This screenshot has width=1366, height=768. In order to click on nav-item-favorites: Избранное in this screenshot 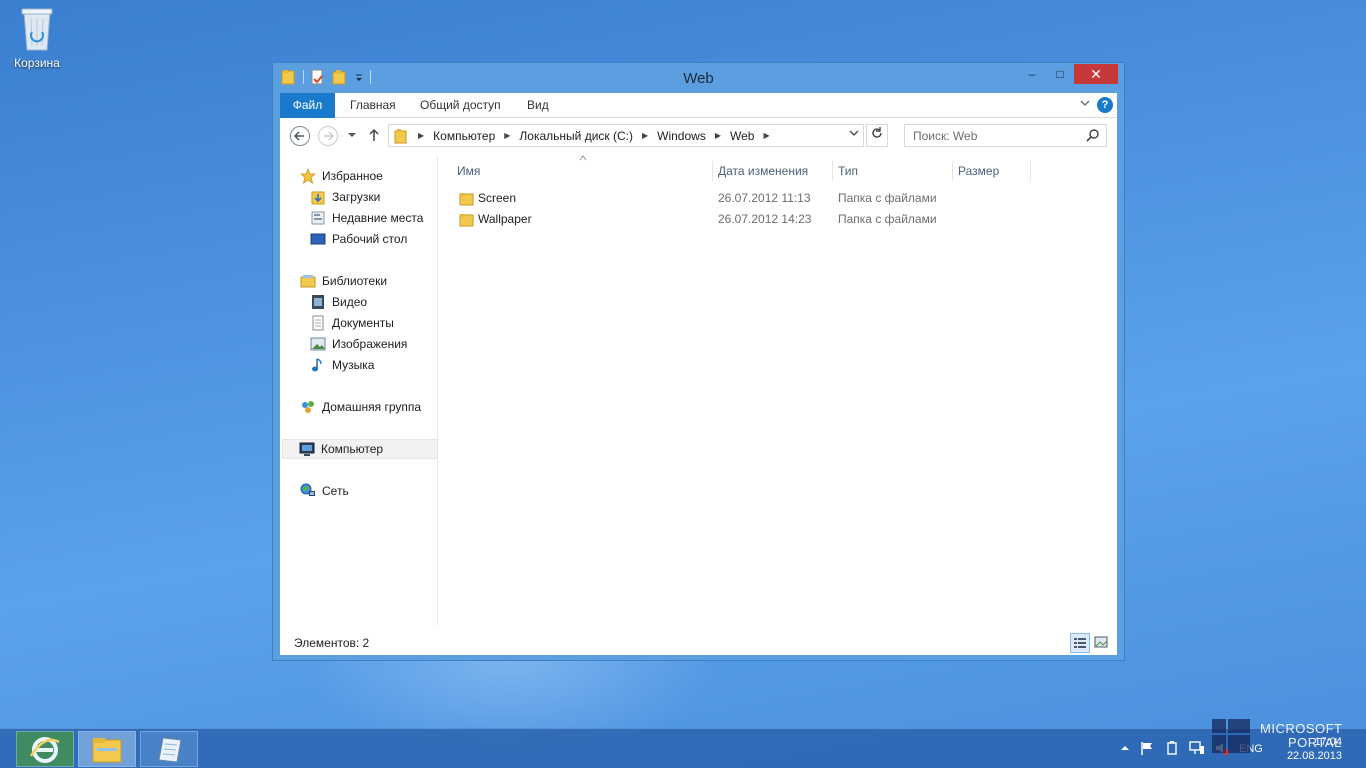, I will do `click(341, 176)`.